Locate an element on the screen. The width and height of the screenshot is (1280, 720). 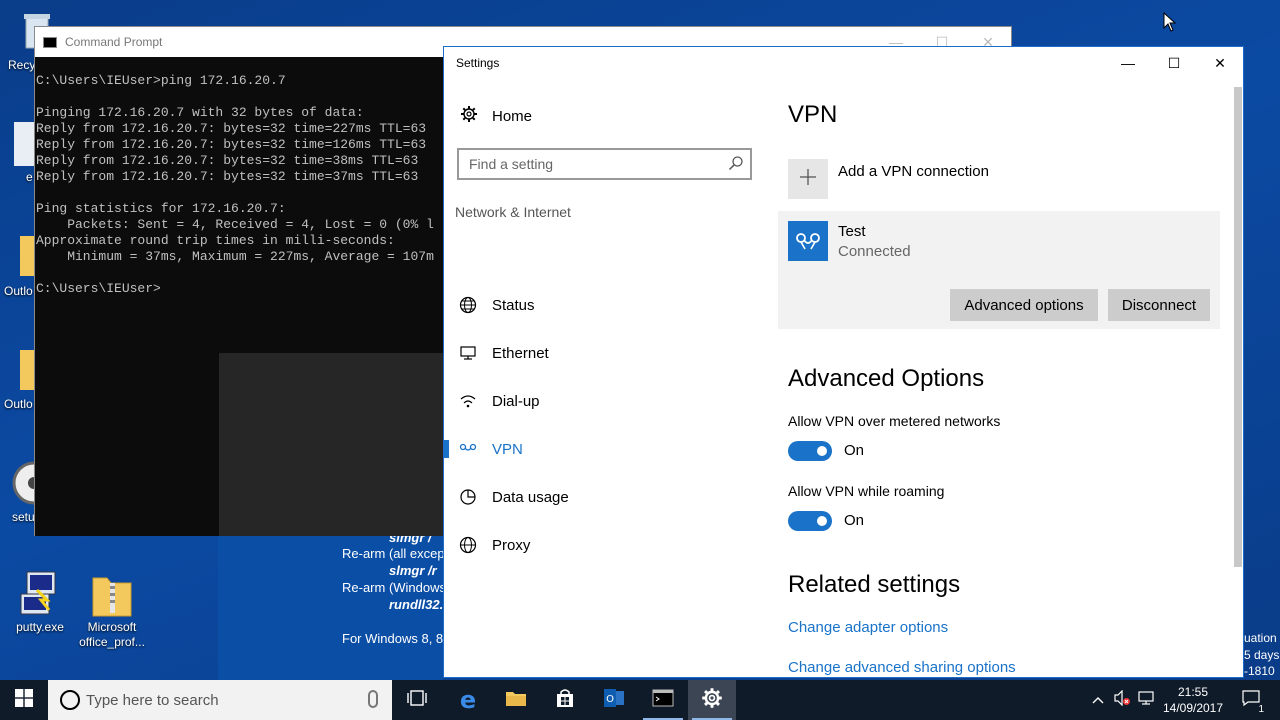
taskbar-edge: e is located at coordinates (468, 700).